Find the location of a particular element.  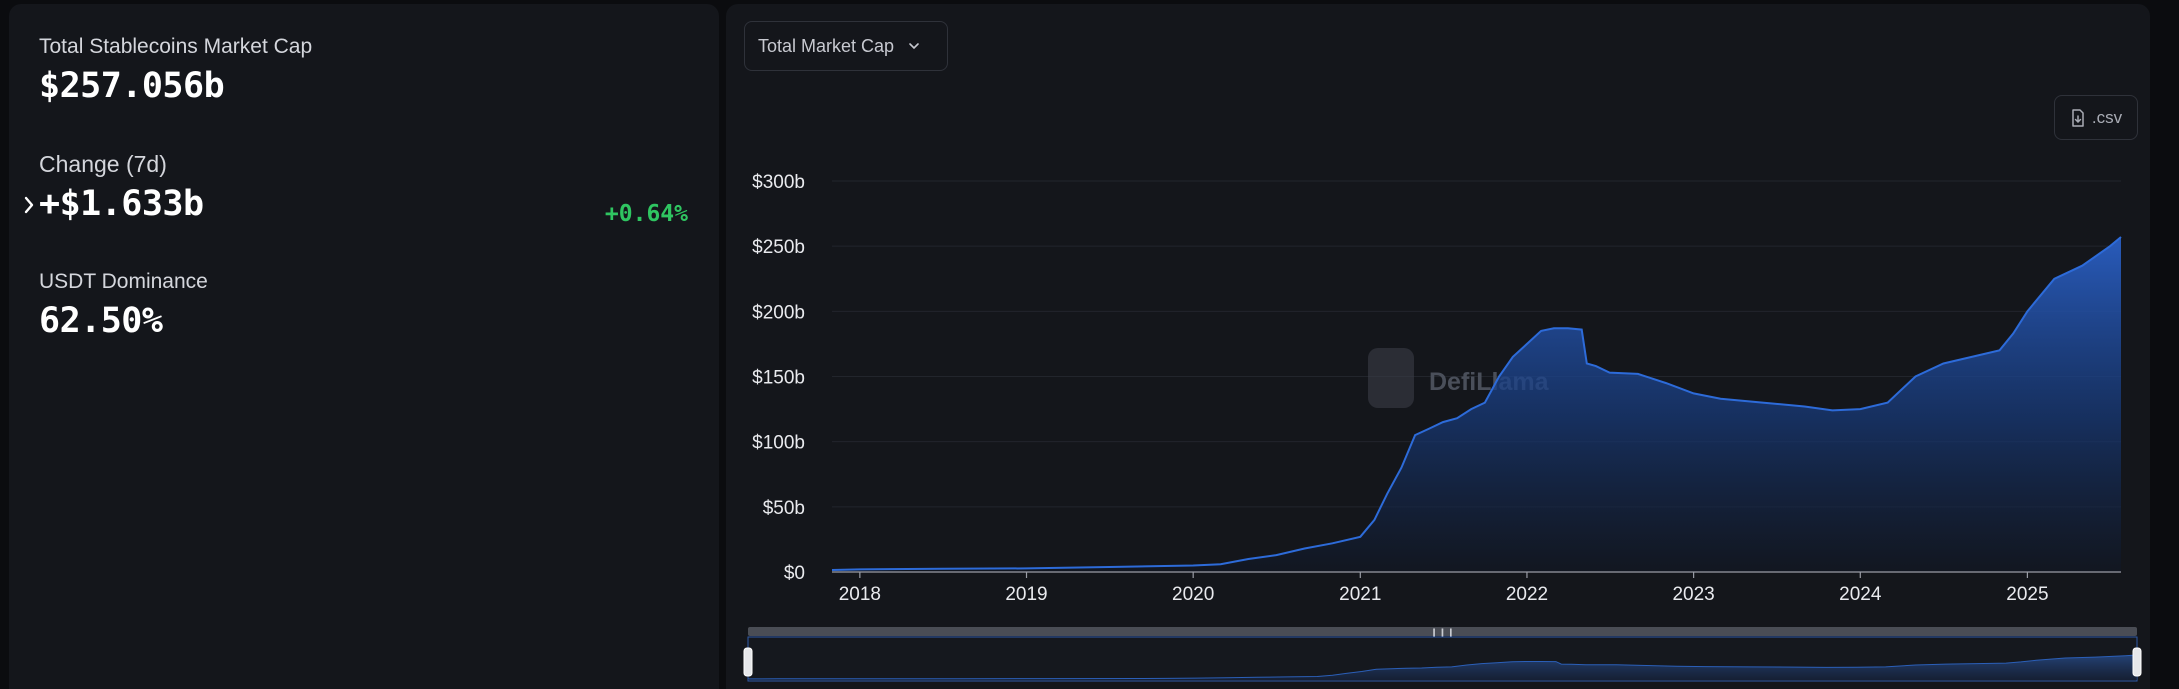

change-value: +$1.633b is located at coordinates (121, 204).